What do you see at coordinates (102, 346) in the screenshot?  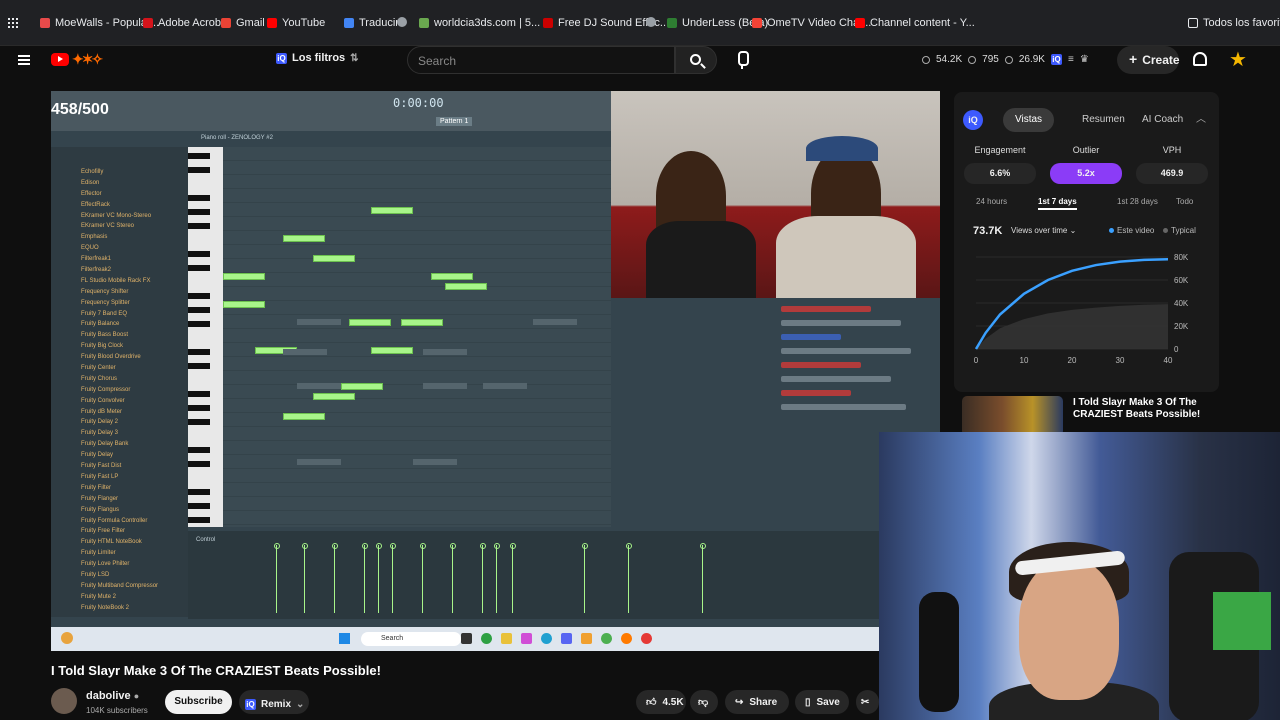 I see `plugin-list-item: Fruity Big Clock` at bounding box center [102, 346].